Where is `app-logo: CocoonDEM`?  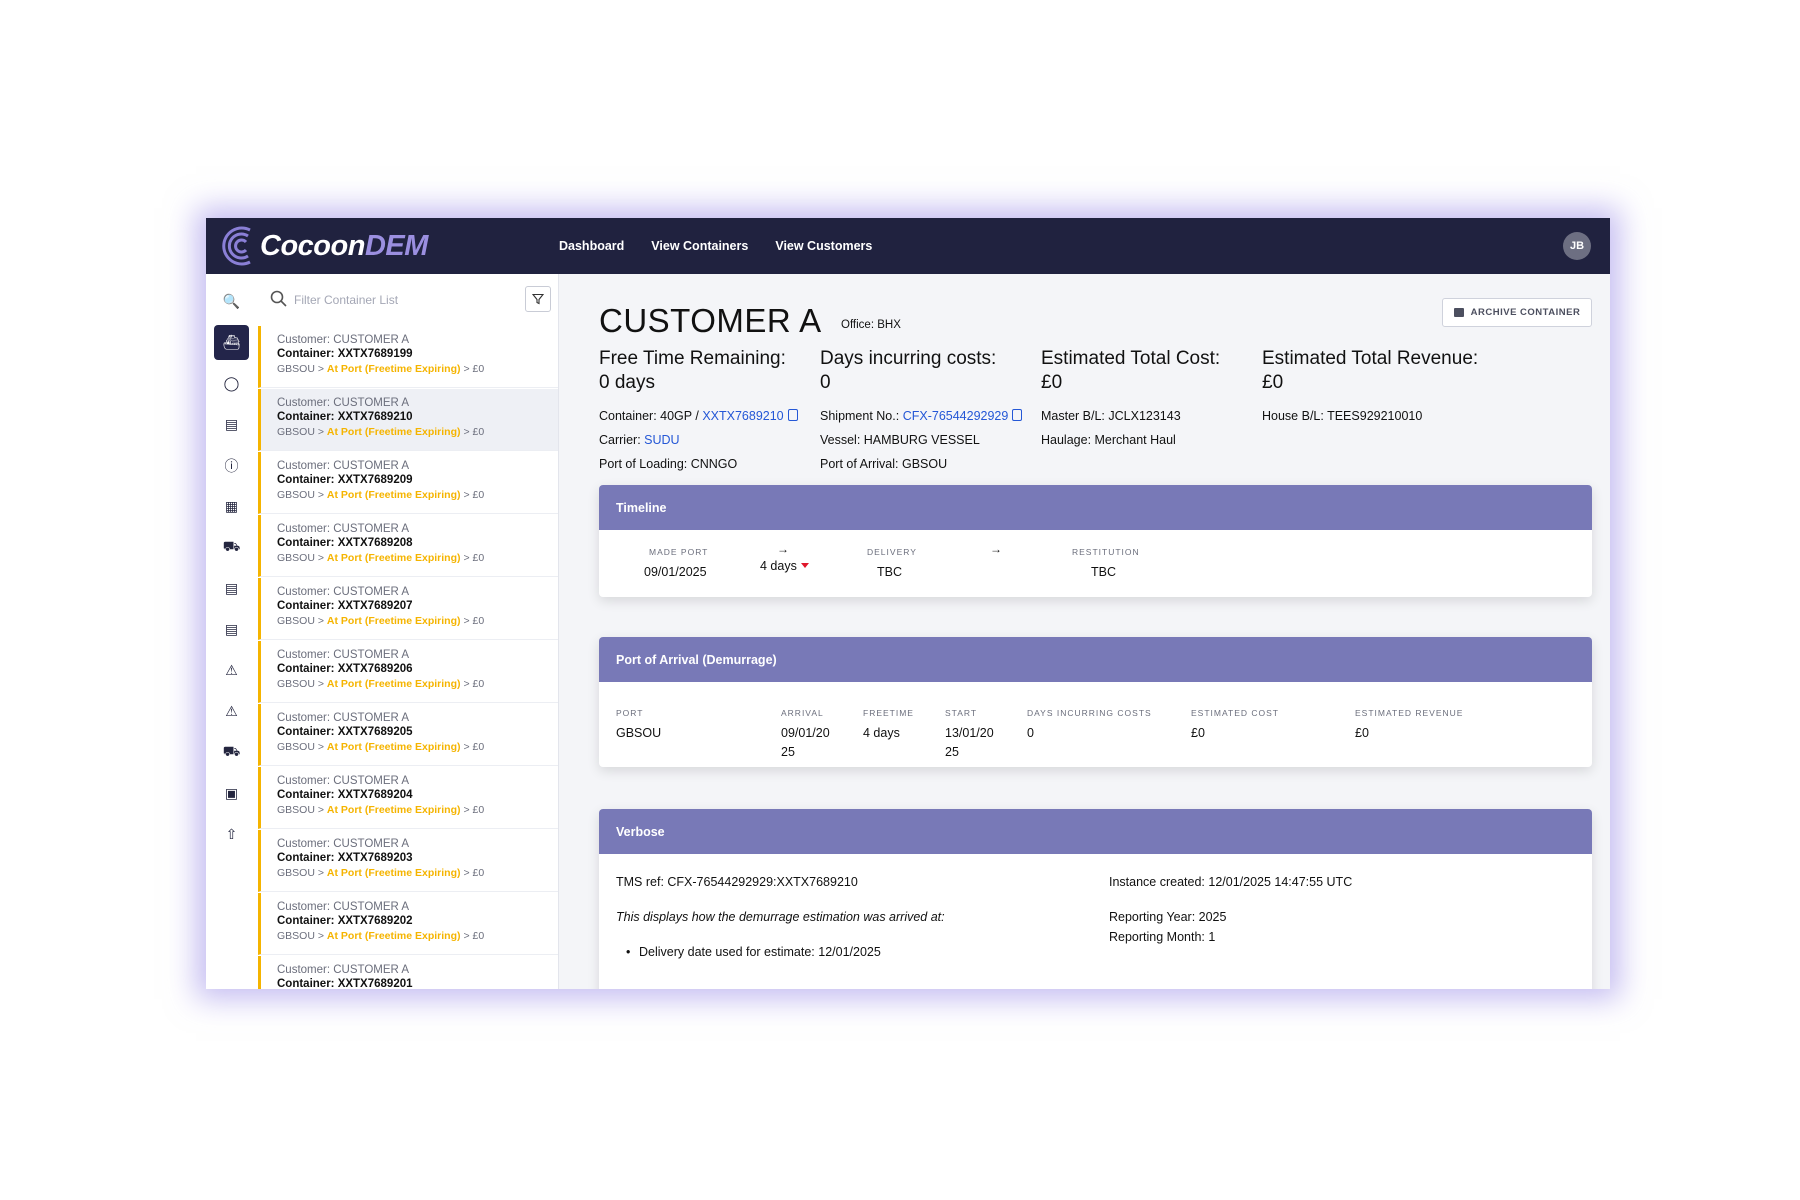
app-logo: CocoonDEM is located at coordinates (350, 246).